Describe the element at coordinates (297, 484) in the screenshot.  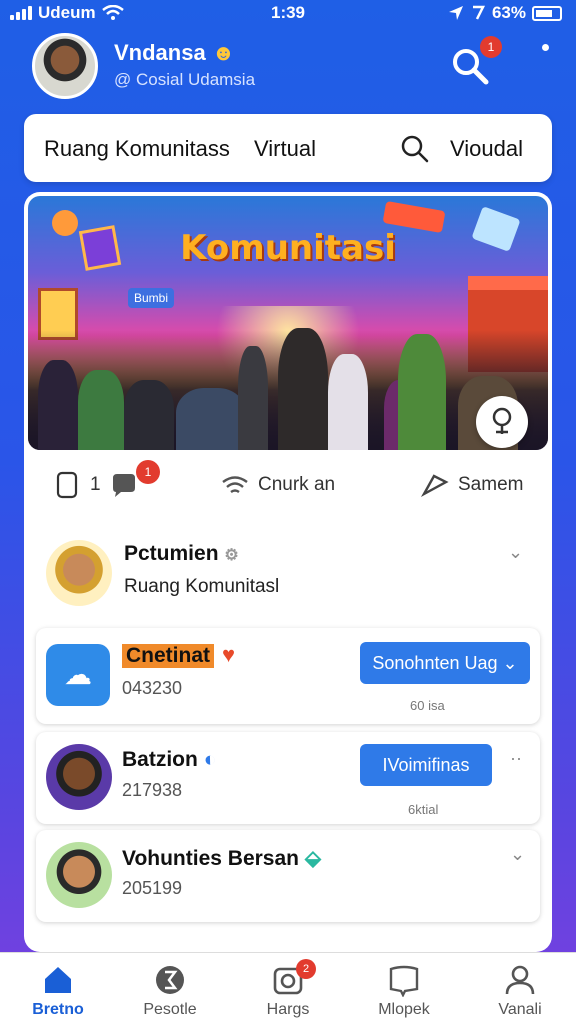
I see `share-label: Cnurk an` at that location.